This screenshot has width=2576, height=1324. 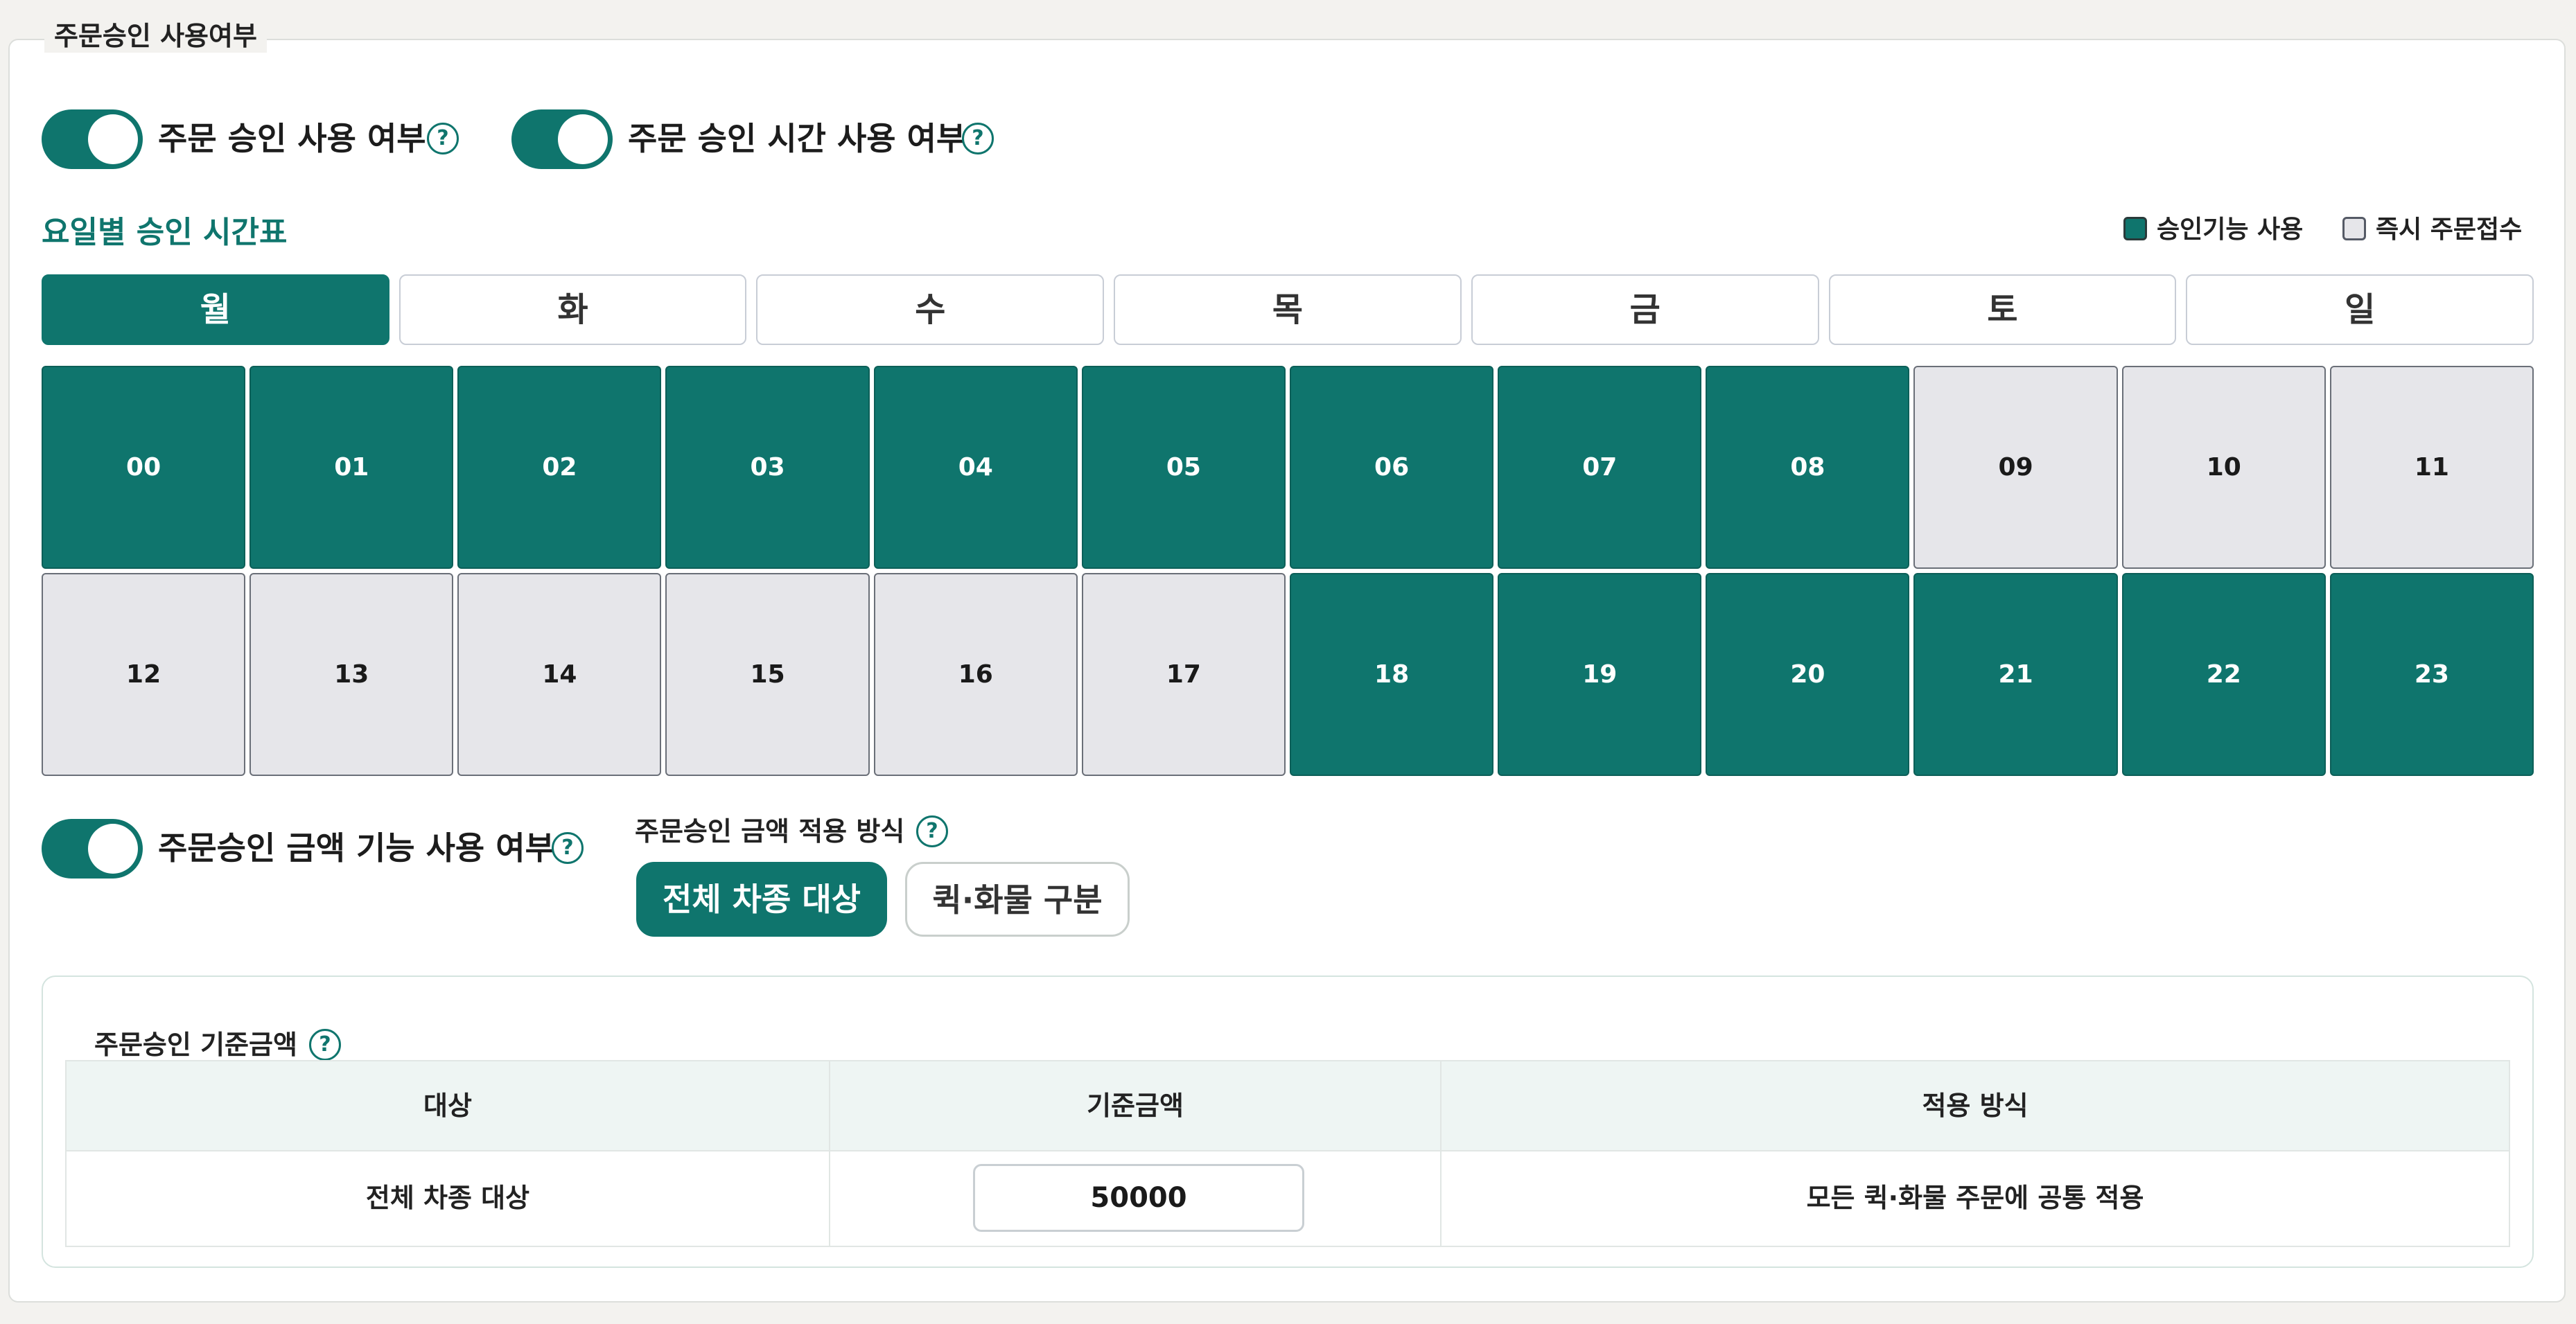 I want to click on hour-cell-10: 10, so click(x=2223, y=467).